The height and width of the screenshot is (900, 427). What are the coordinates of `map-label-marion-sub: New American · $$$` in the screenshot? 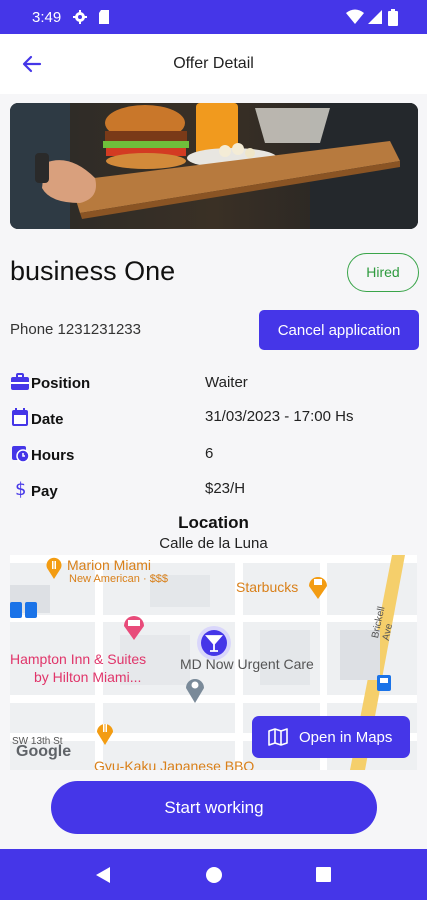 It's located at (119, 579).